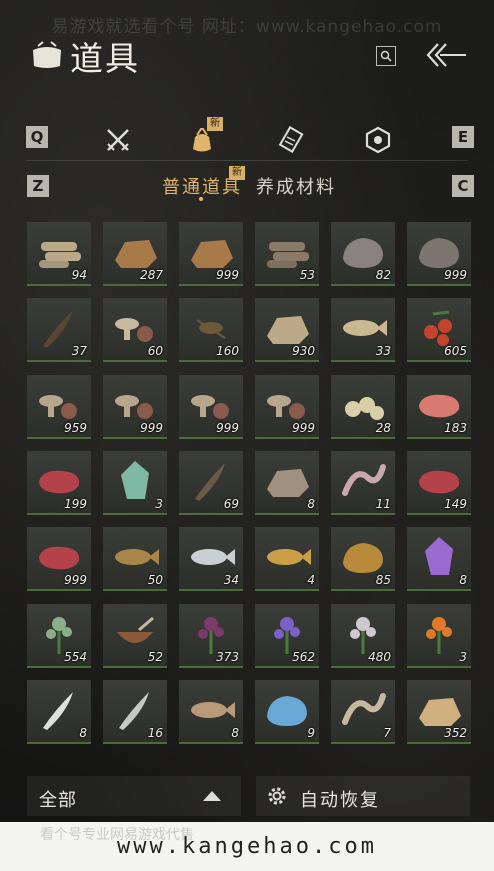 Image resolution: width=494 pixels, height=871 pixels. Describe the element at coordinates (383, 351) in the screenshot. I see `item-count: 33` at that location.